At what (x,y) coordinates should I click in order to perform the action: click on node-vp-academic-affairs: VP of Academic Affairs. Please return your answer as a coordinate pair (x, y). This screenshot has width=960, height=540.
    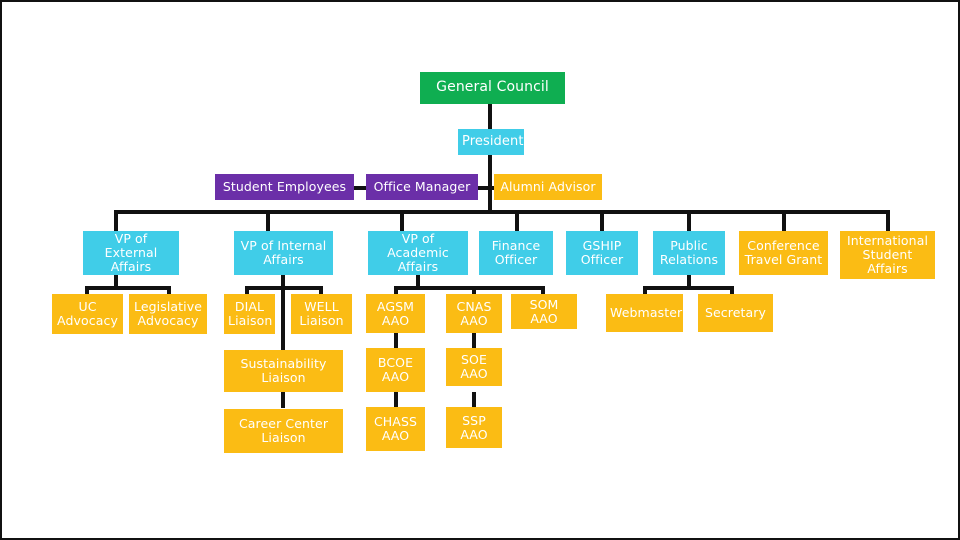
    Looking at the image, I should click on (418, 253).